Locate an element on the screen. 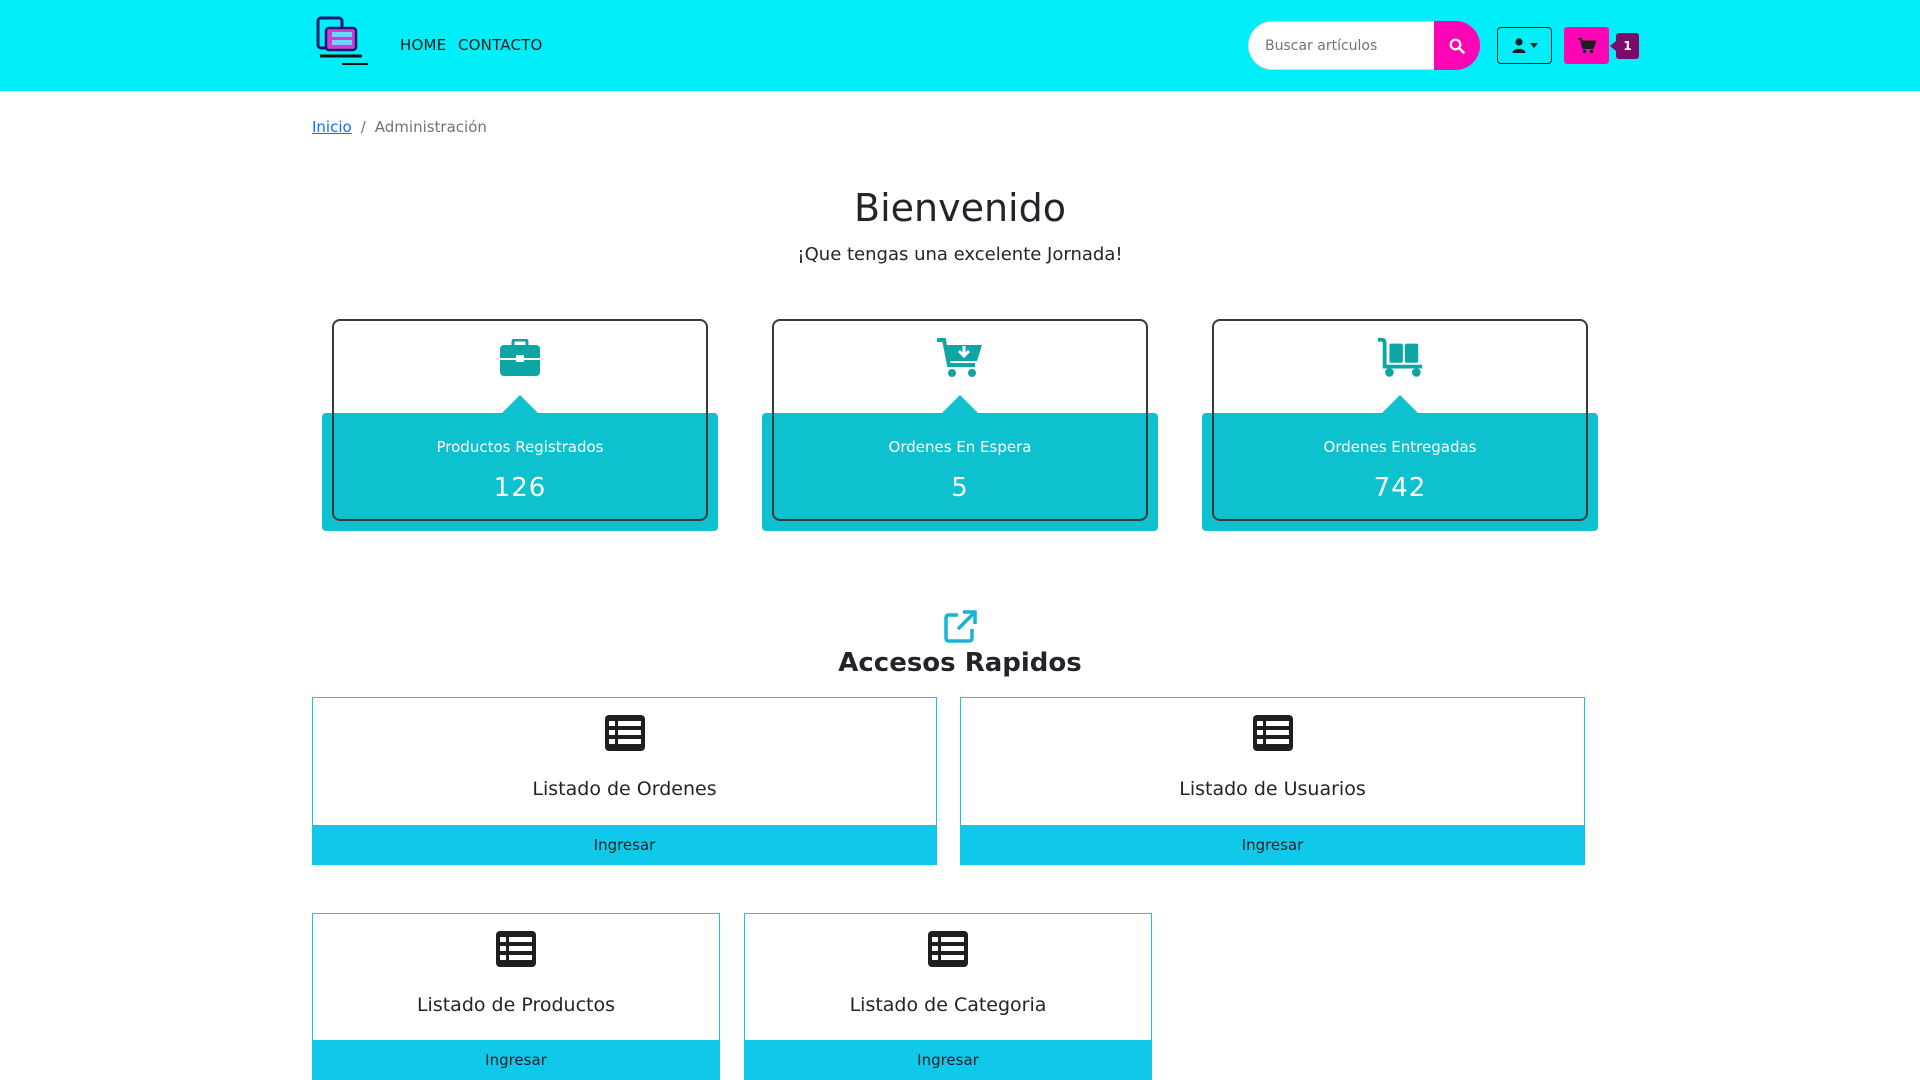 This screenshot has width=1920, height=1080. search-button is located at coordinates (1457, 45).